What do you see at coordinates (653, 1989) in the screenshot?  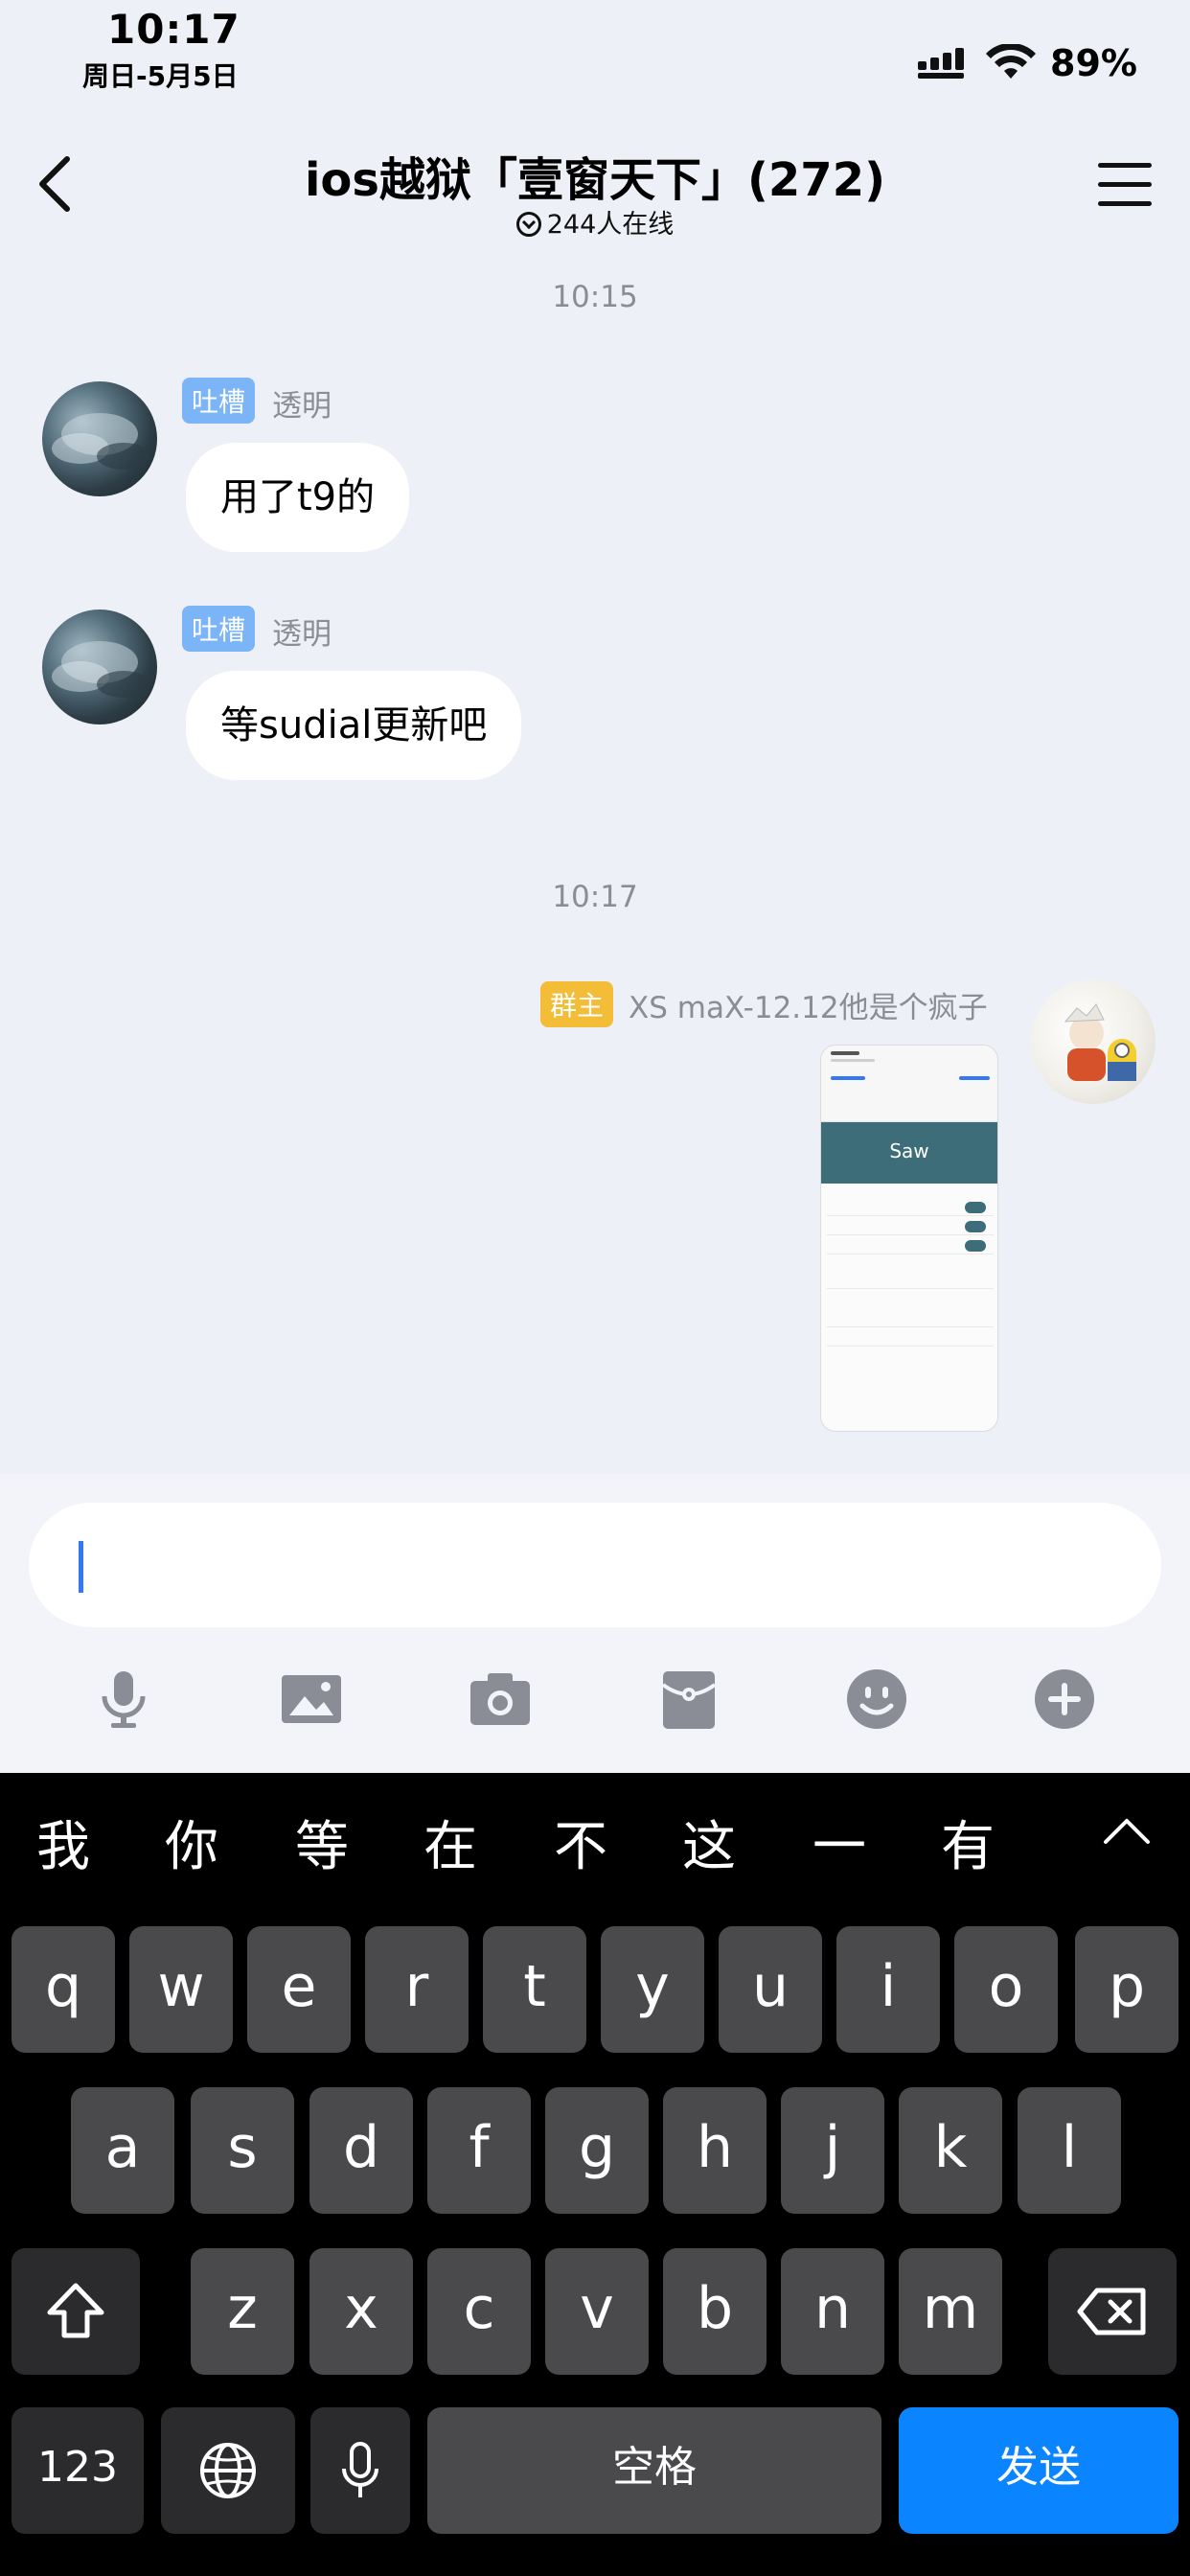 I see `key-y: y` at bounding box center [653, 1989].